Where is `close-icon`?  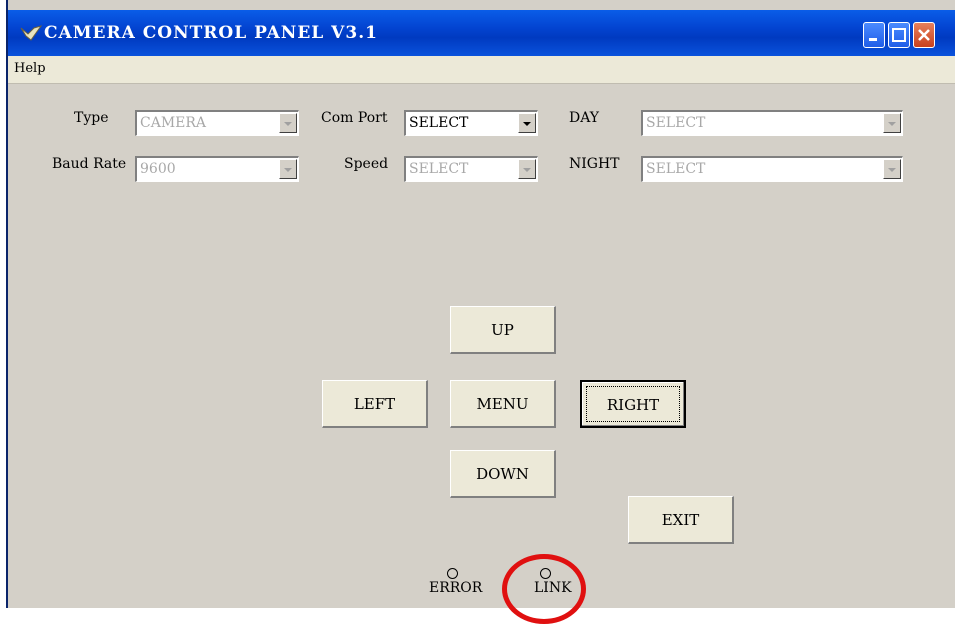 close-icon is located at coordinates (924, 35).